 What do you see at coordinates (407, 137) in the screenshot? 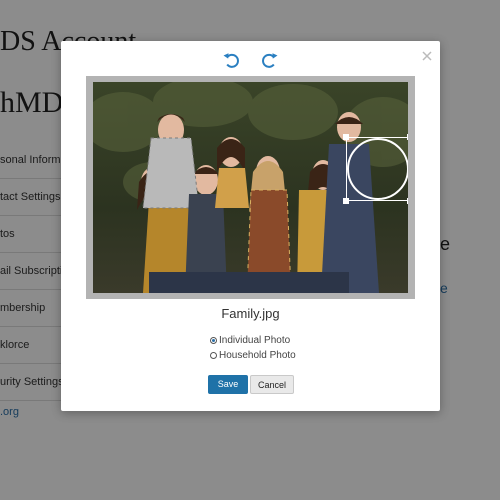
I see `crop-handle-top-right` at bounding box center [407, 137].